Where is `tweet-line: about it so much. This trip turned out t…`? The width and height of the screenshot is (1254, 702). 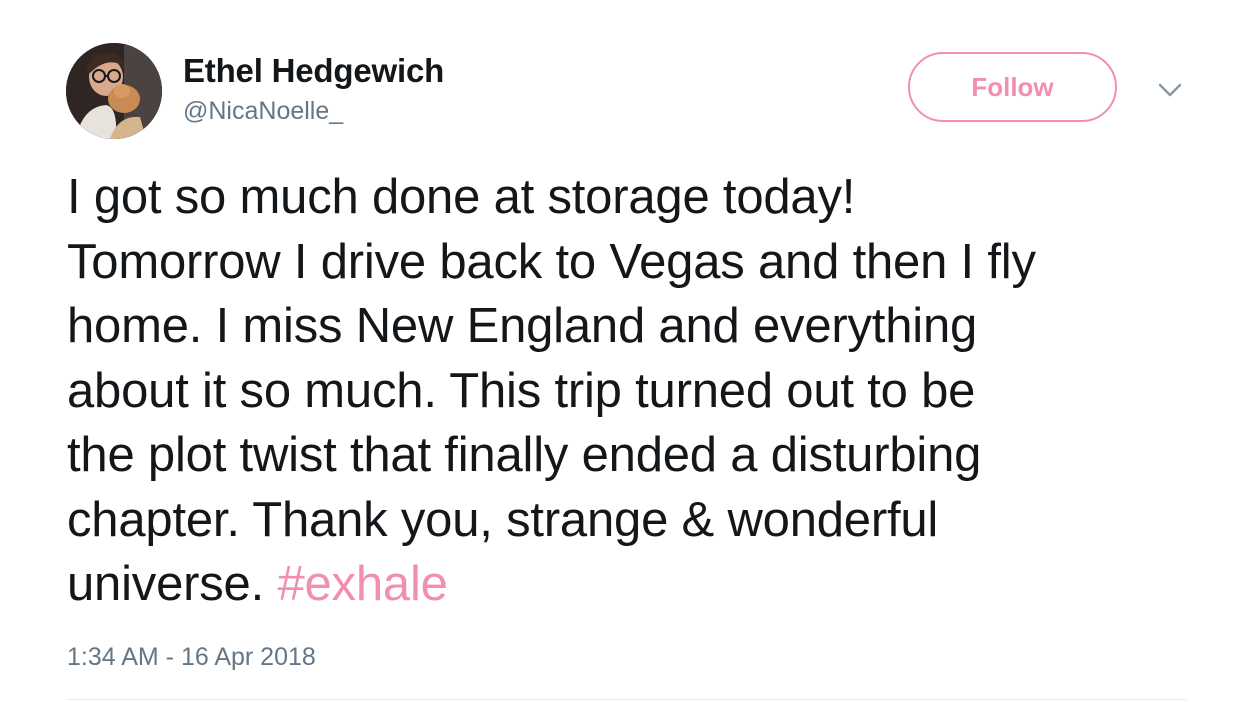
tweet-line: about it so much. This trip turned out t… is located at coordinates (521, 390).